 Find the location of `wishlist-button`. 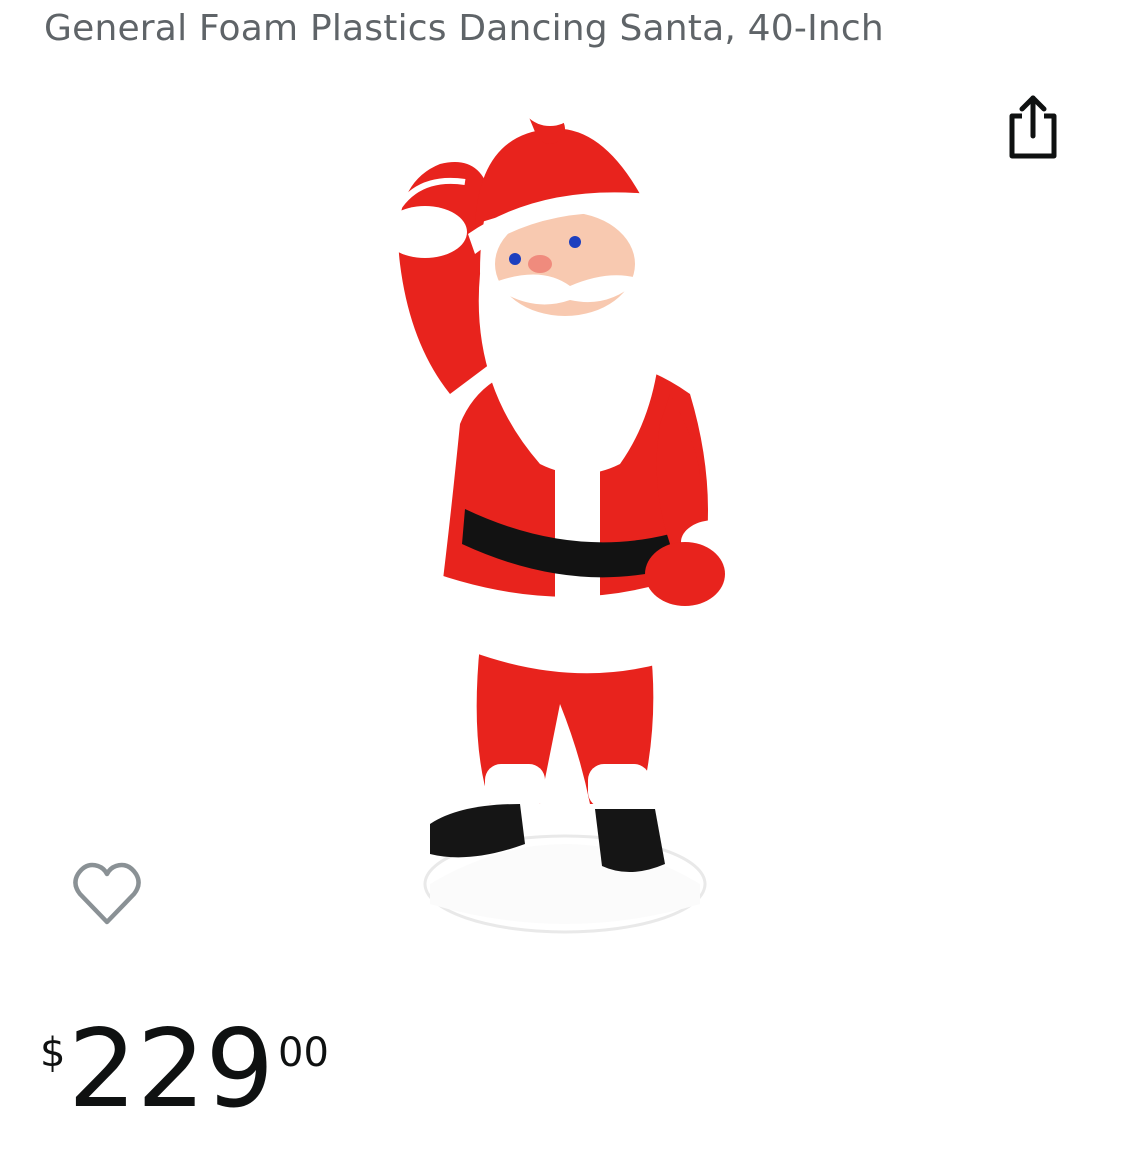

wishlist-button is located at coordinates (107, 895).